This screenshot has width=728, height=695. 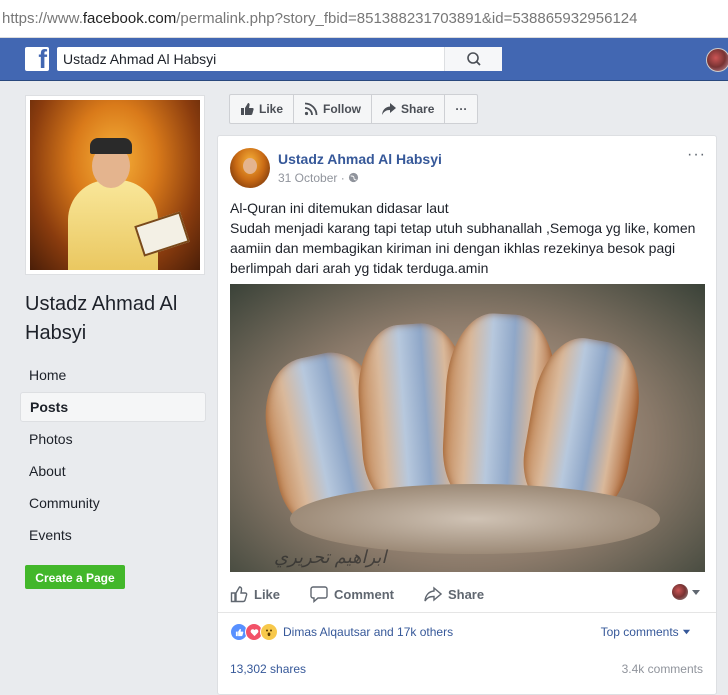 What do you see at coordinates (333, 109) in the screenshot?
I see `follow-page-button: Follow` at bounding box center [333, 109].